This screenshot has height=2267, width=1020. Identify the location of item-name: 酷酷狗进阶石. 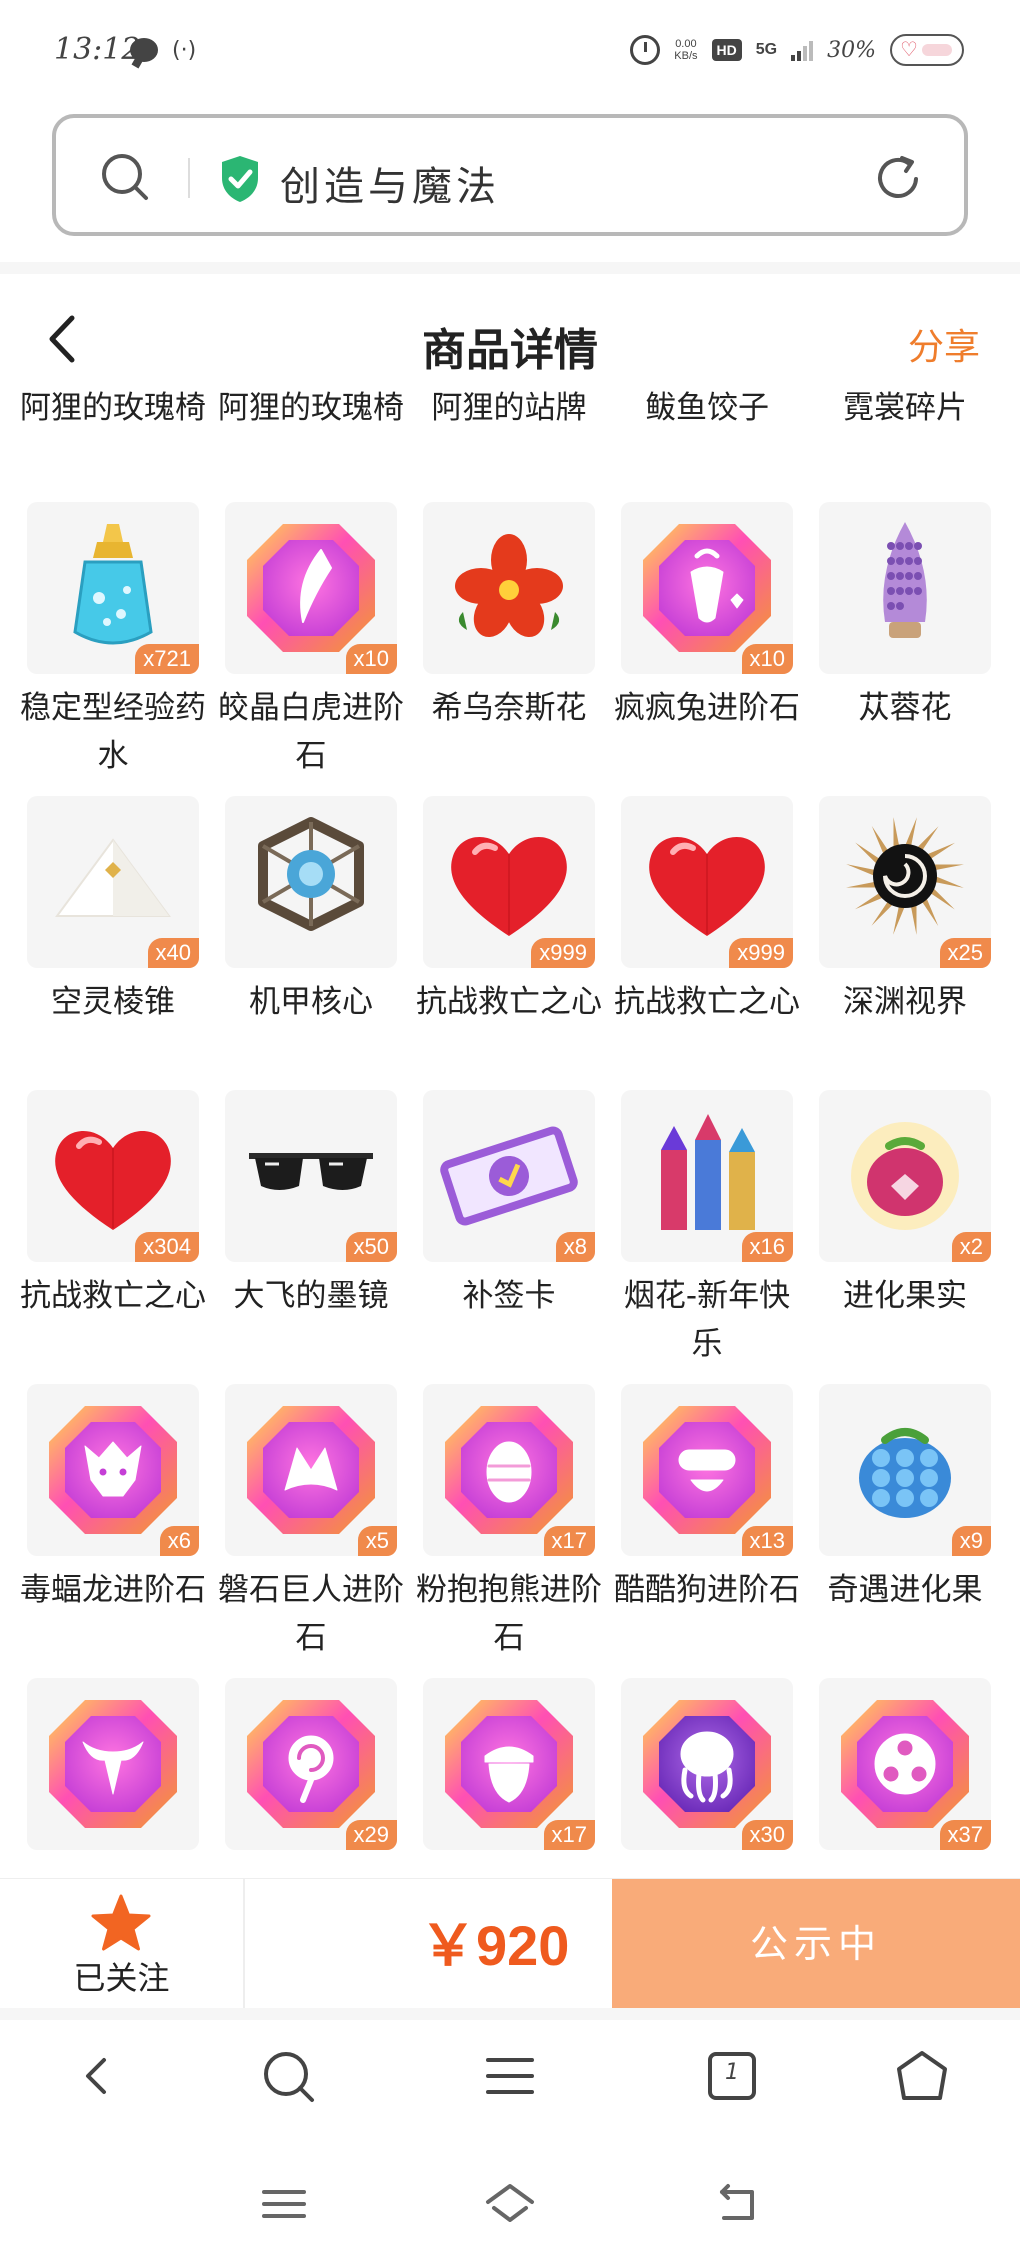
(707, 1590).